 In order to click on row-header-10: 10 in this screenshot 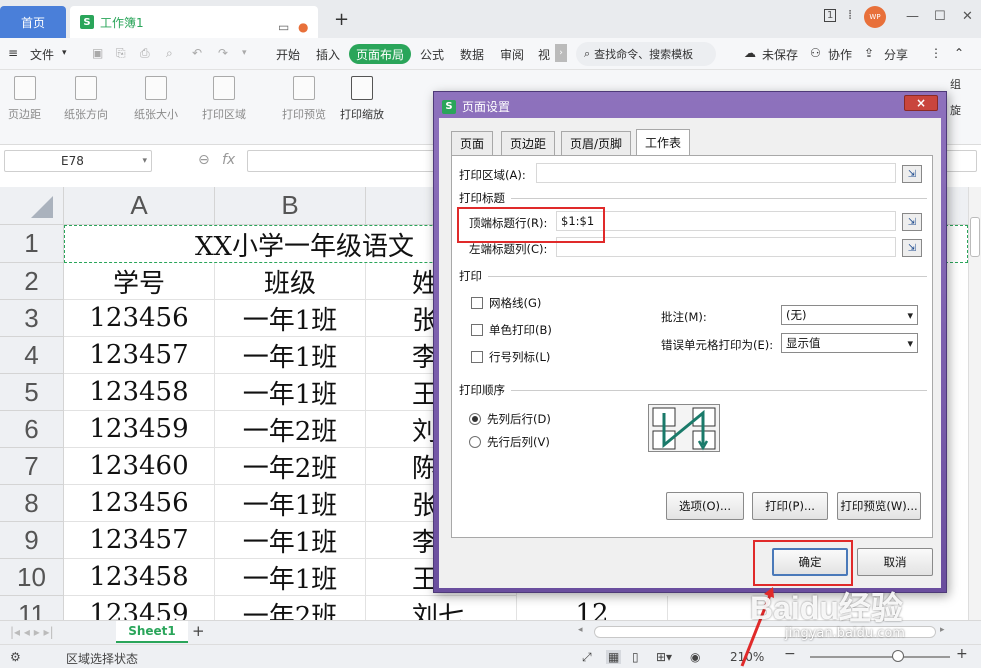, I will do `click(32, 577)`.